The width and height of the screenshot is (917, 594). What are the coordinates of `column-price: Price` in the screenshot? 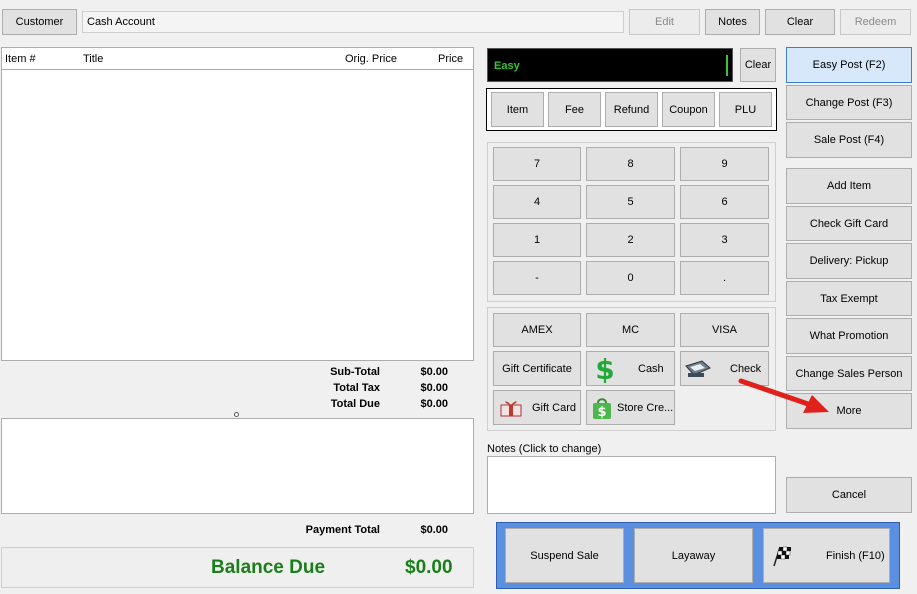 It's located at (450, 59).